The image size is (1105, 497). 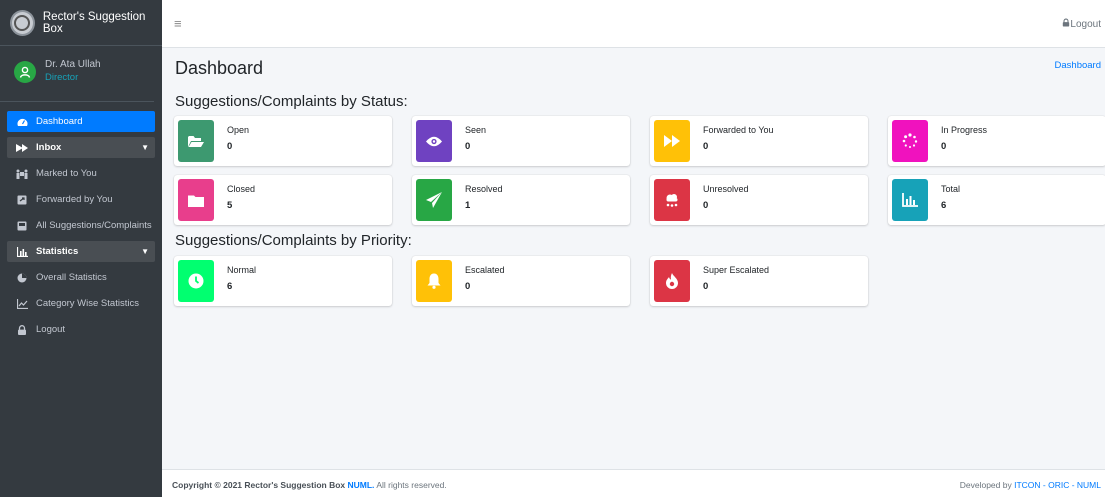 I want to click on share-square-icon, so click(x=22, y=200).